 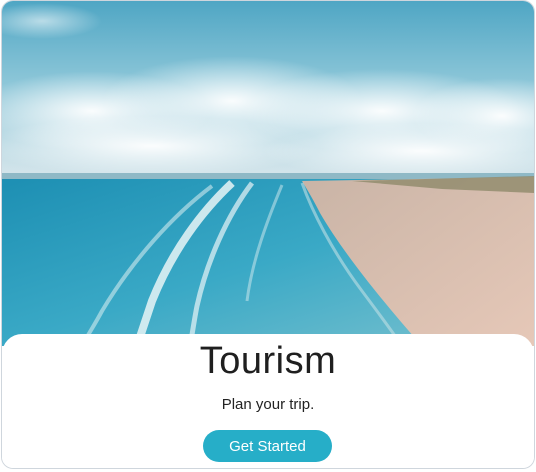 What do you see at coordinates (268, 404) in the screenshot?
I see `card-subtitle: Plan your trip.` at bounding box center [268, 404].